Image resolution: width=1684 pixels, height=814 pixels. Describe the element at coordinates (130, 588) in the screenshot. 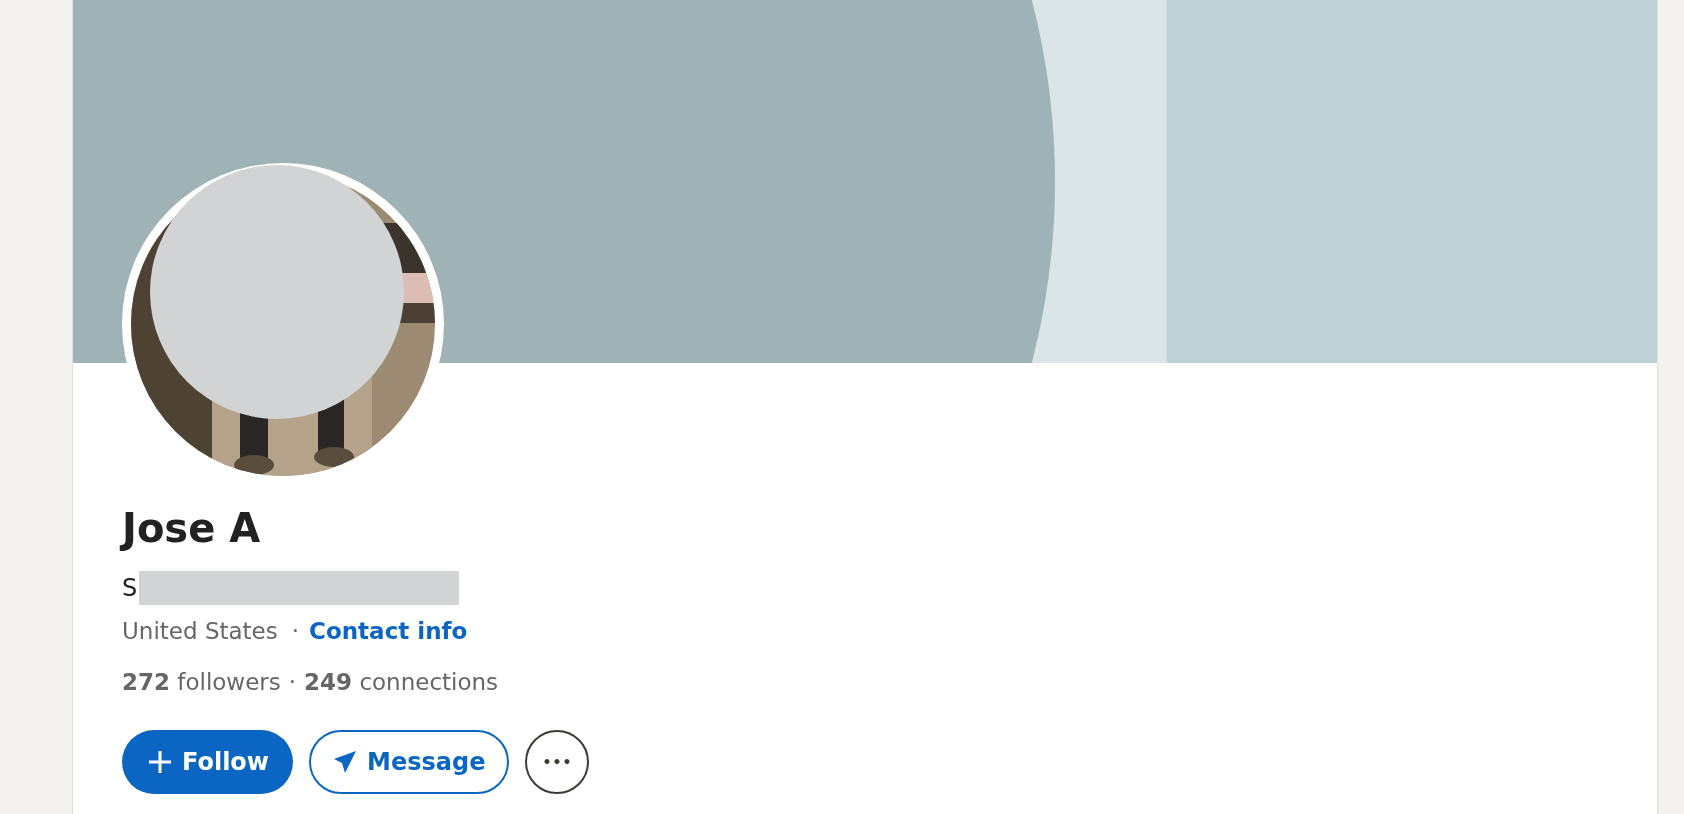

I see `profile-headline: S` at that location.